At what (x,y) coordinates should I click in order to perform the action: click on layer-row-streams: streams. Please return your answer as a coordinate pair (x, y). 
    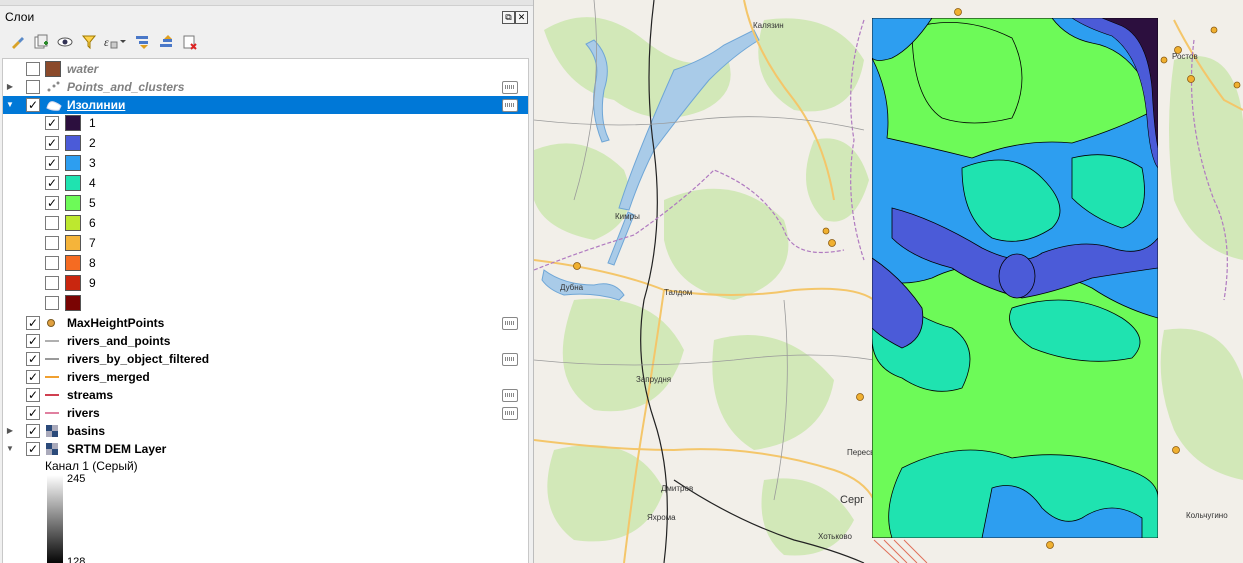
    Looking at the image, I should click on (265, 395).